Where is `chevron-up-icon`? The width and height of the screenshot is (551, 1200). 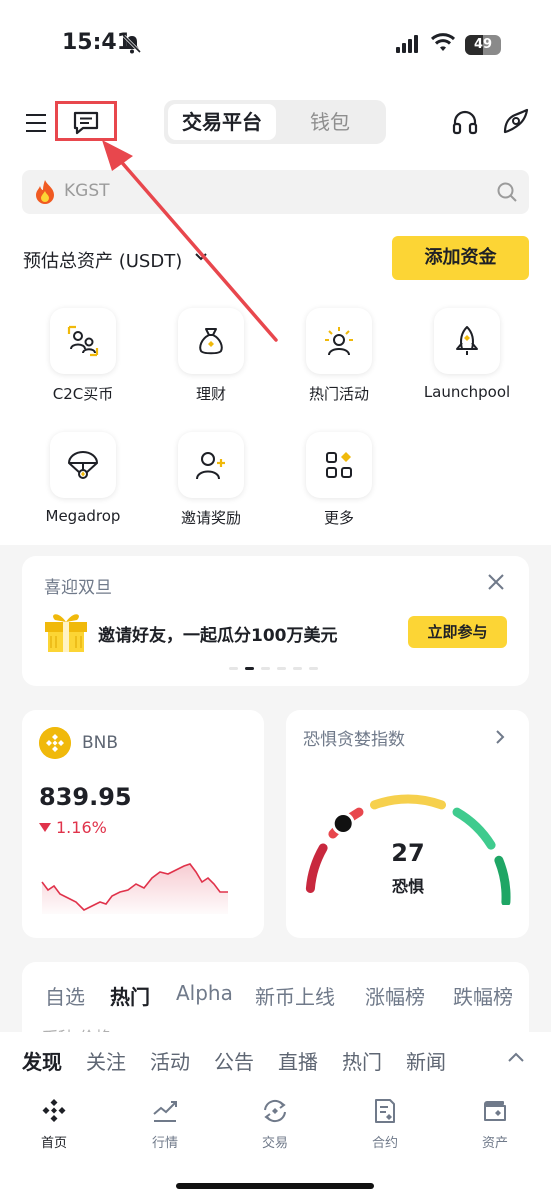
chevron-up-icon is located at coordinates (516, 1057).